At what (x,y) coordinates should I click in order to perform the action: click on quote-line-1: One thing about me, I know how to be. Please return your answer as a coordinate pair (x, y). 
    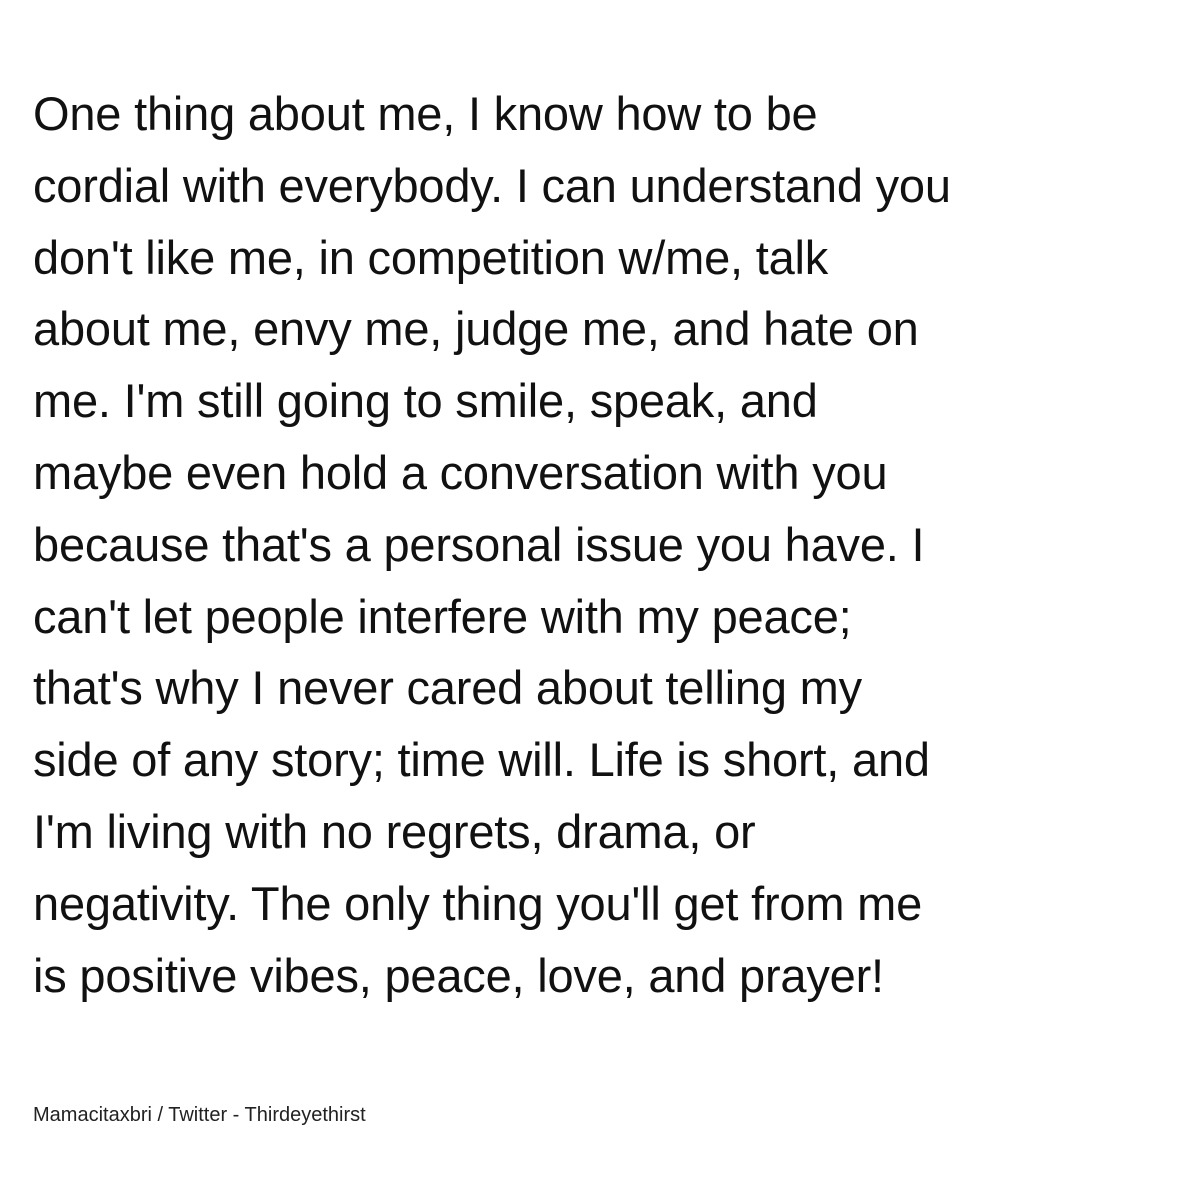
    Looking at the image, I should click on (425, 113).